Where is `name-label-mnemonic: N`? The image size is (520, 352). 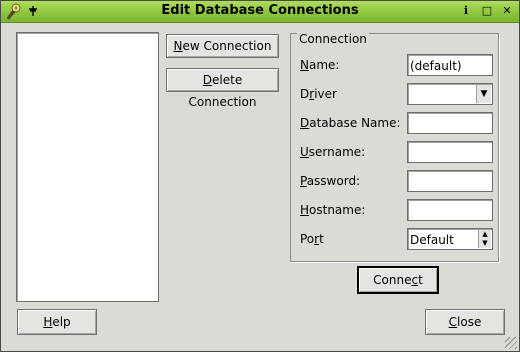 name-label-mnemonic: N is located at coordinates (304, 65).